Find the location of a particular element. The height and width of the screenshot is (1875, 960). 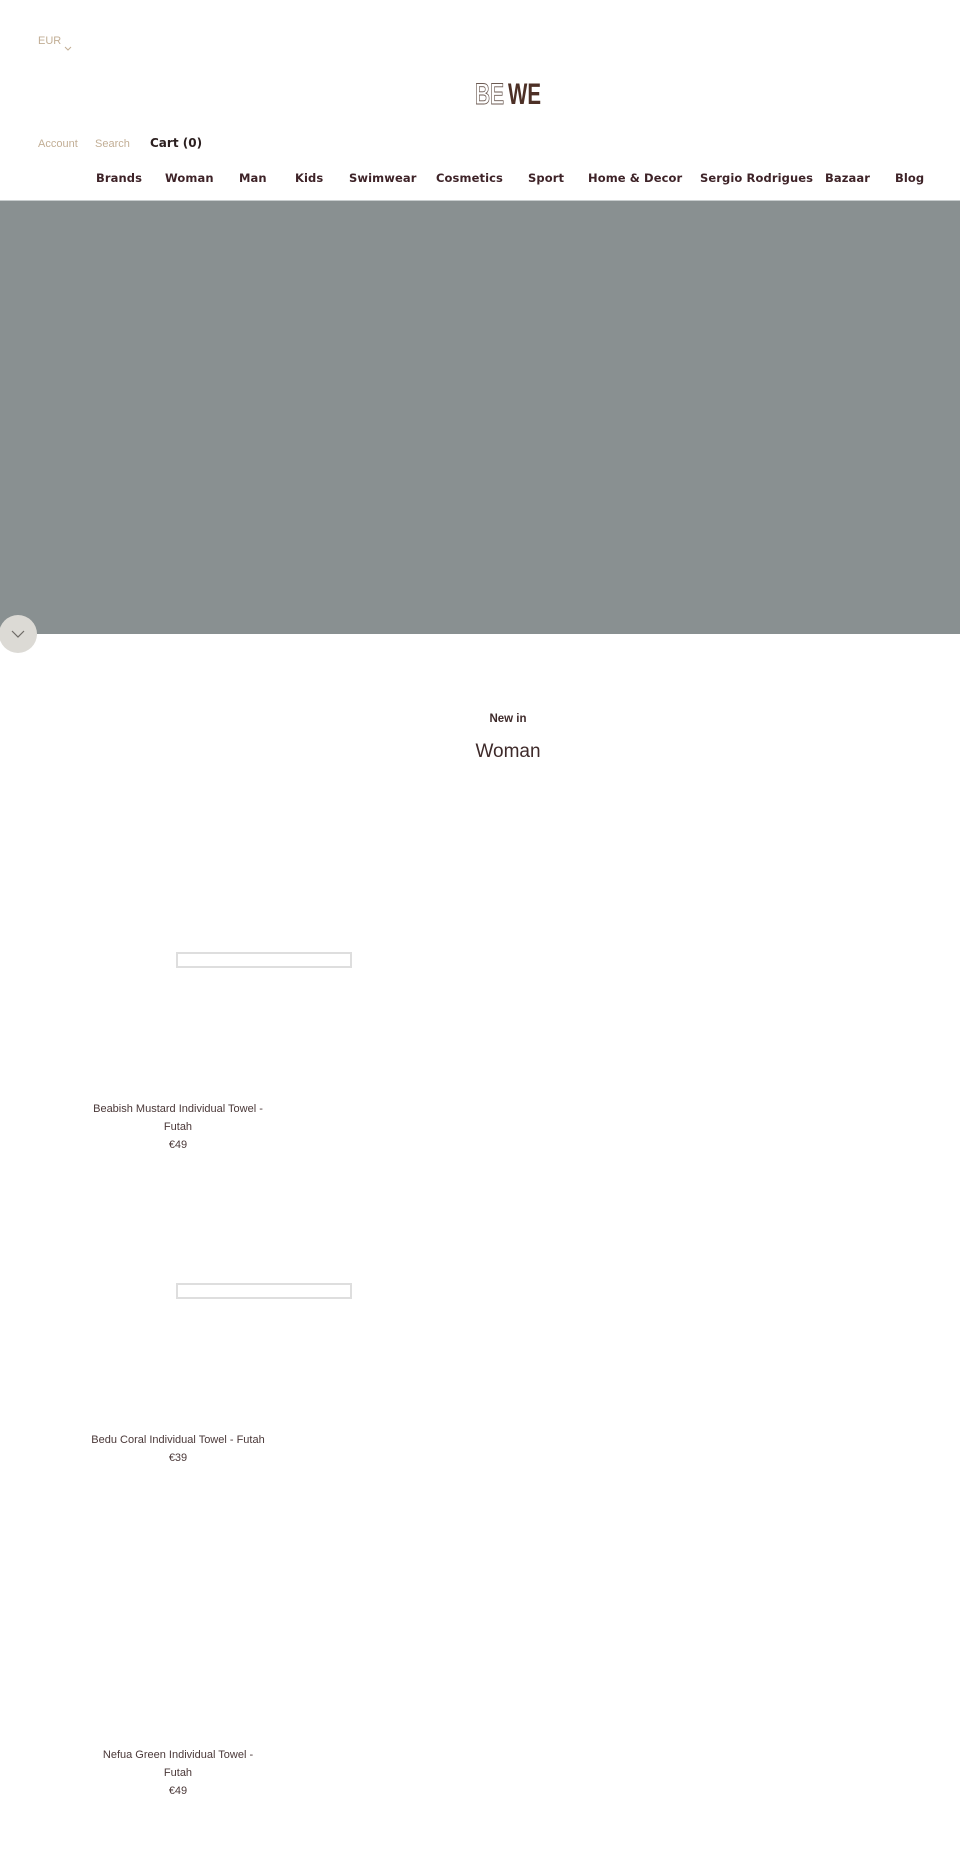

bewe-logo: BE WE is located at coordinates (508, 92).